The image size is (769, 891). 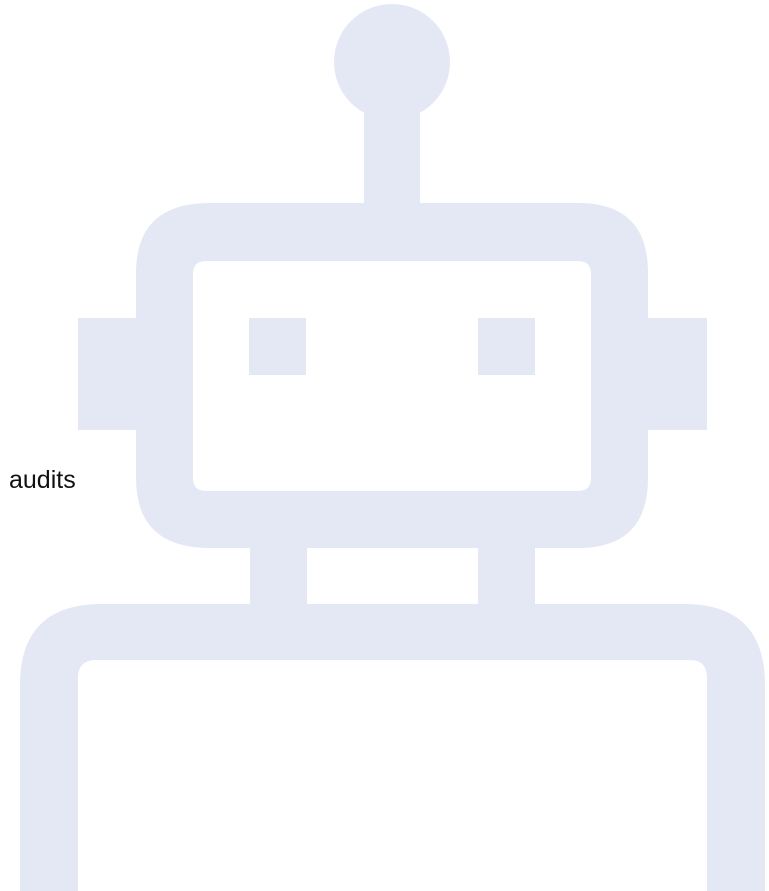 I want to click on robot-left-ear, so click(x=108, y=374).